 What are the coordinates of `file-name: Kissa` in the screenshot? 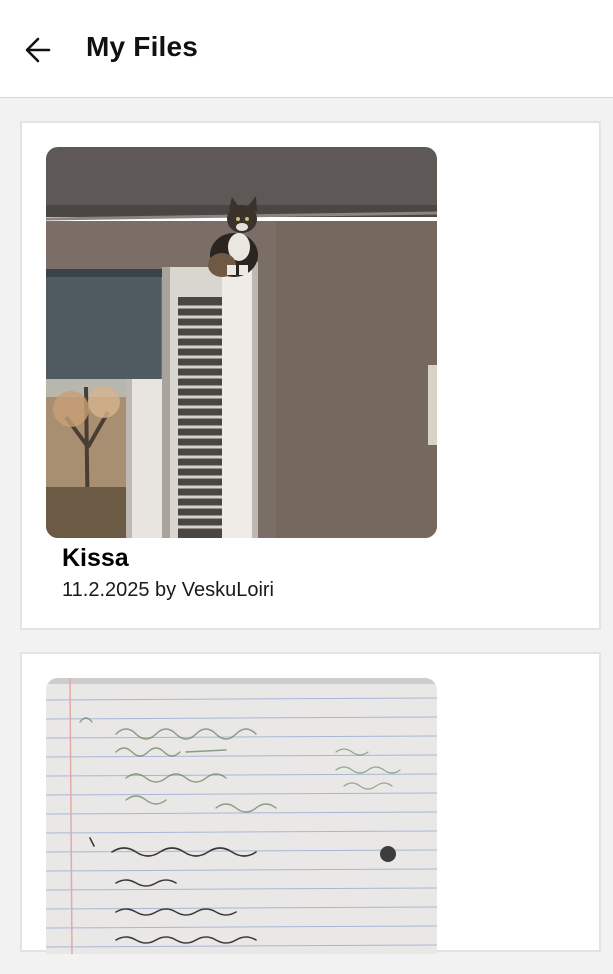 It's located at (95, 558).